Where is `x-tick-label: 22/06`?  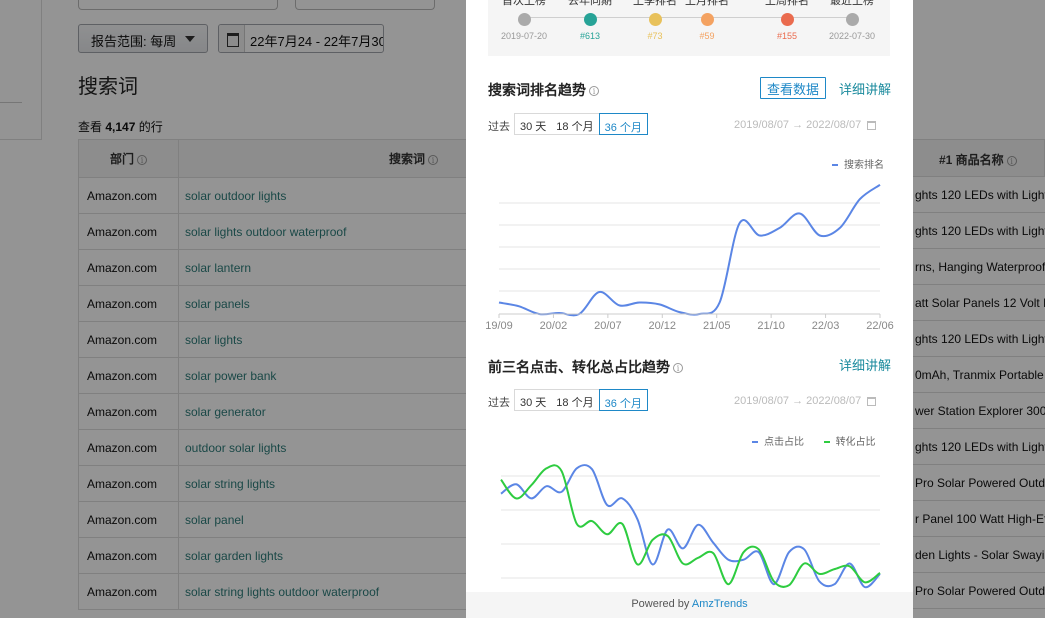 x-tick-label: 22/06 is located at coordinates (880, 326).